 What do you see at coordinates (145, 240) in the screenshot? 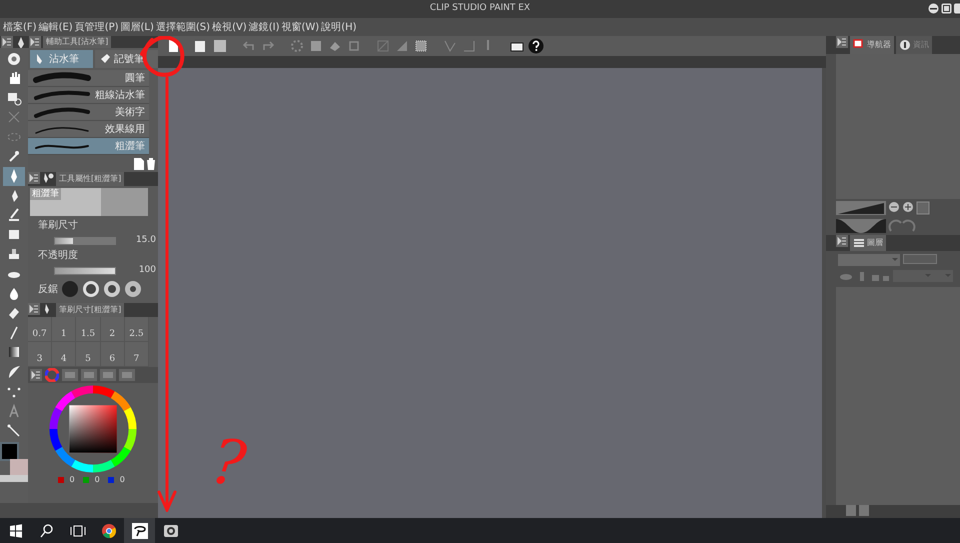
I see `property-value: 15.0` at bounding box center [145, 240].